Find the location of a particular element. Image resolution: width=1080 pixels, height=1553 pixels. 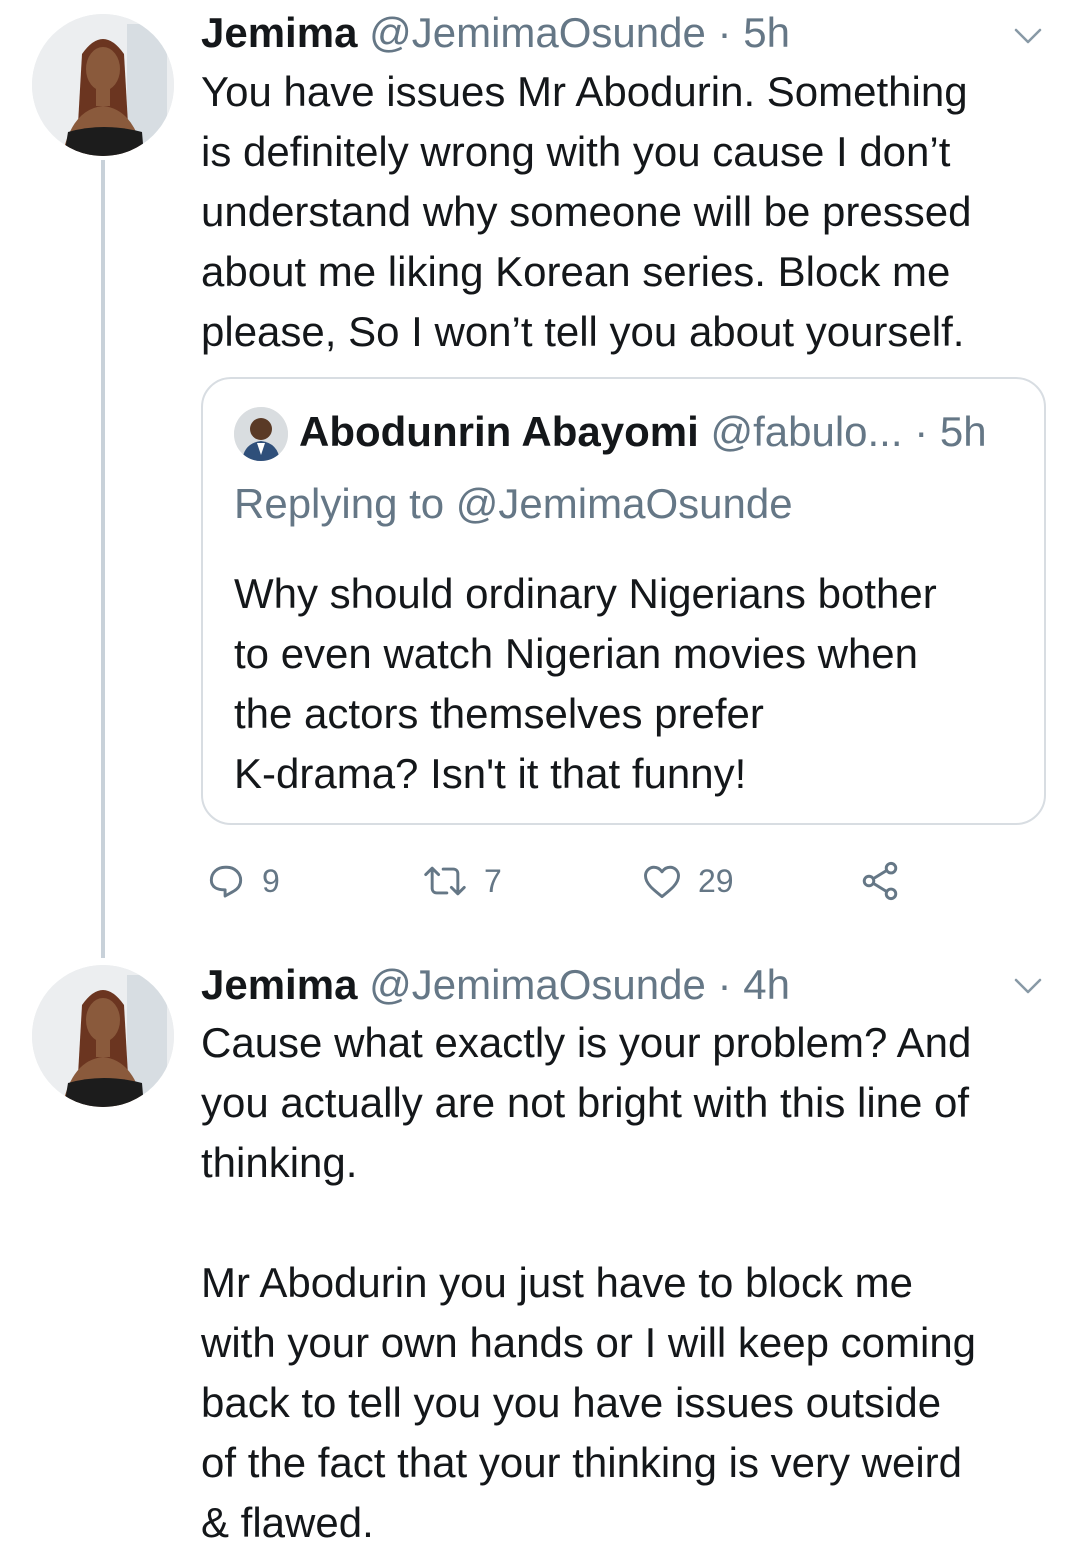

tweet-header: Jemima @JemimaOsunde · 5h is located at coordinates (495, 33).